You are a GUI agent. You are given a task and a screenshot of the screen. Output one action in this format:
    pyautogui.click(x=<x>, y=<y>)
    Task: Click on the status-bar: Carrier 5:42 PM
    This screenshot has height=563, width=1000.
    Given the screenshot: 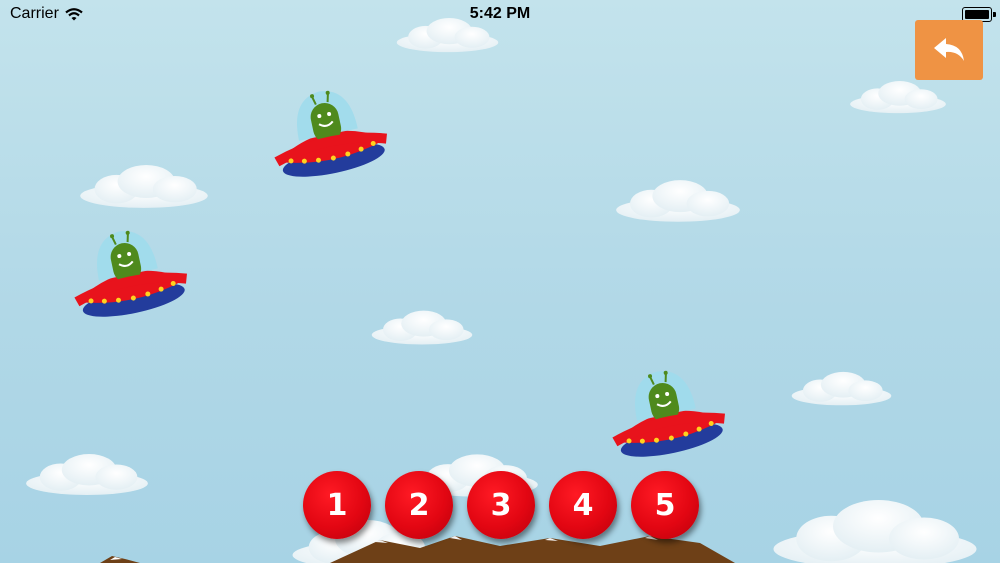 What is the action you would take?
    pyautogui.click(x=500, y=14)
    